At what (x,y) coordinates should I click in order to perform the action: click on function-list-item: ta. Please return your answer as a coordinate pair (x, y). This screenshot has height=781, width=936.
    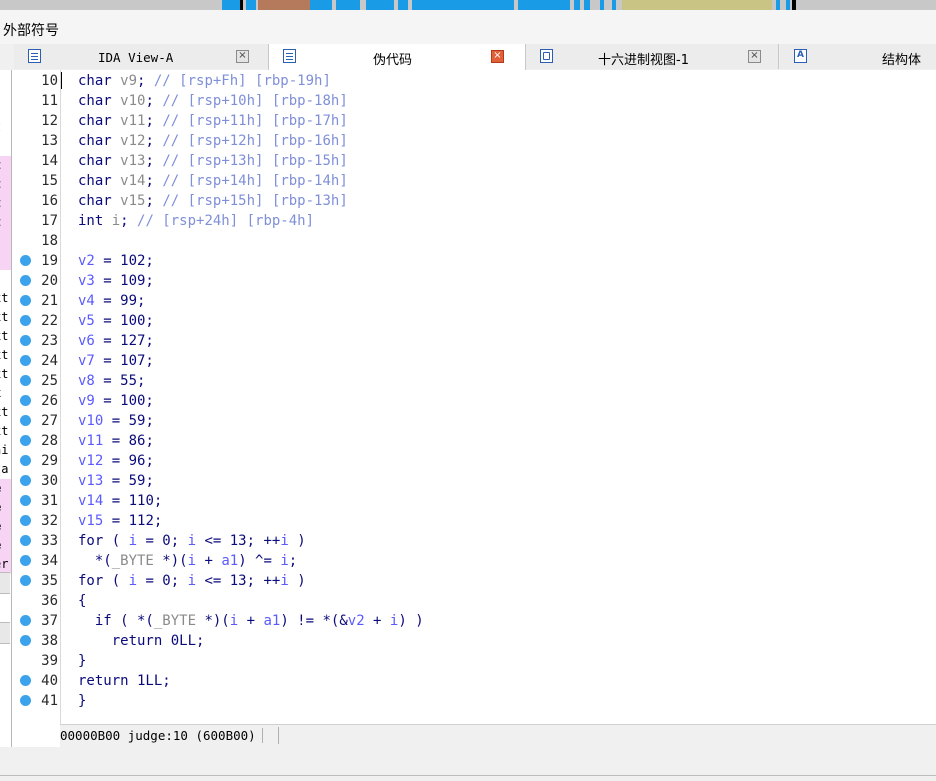
    Looking at the image, I should click on (5, 469).